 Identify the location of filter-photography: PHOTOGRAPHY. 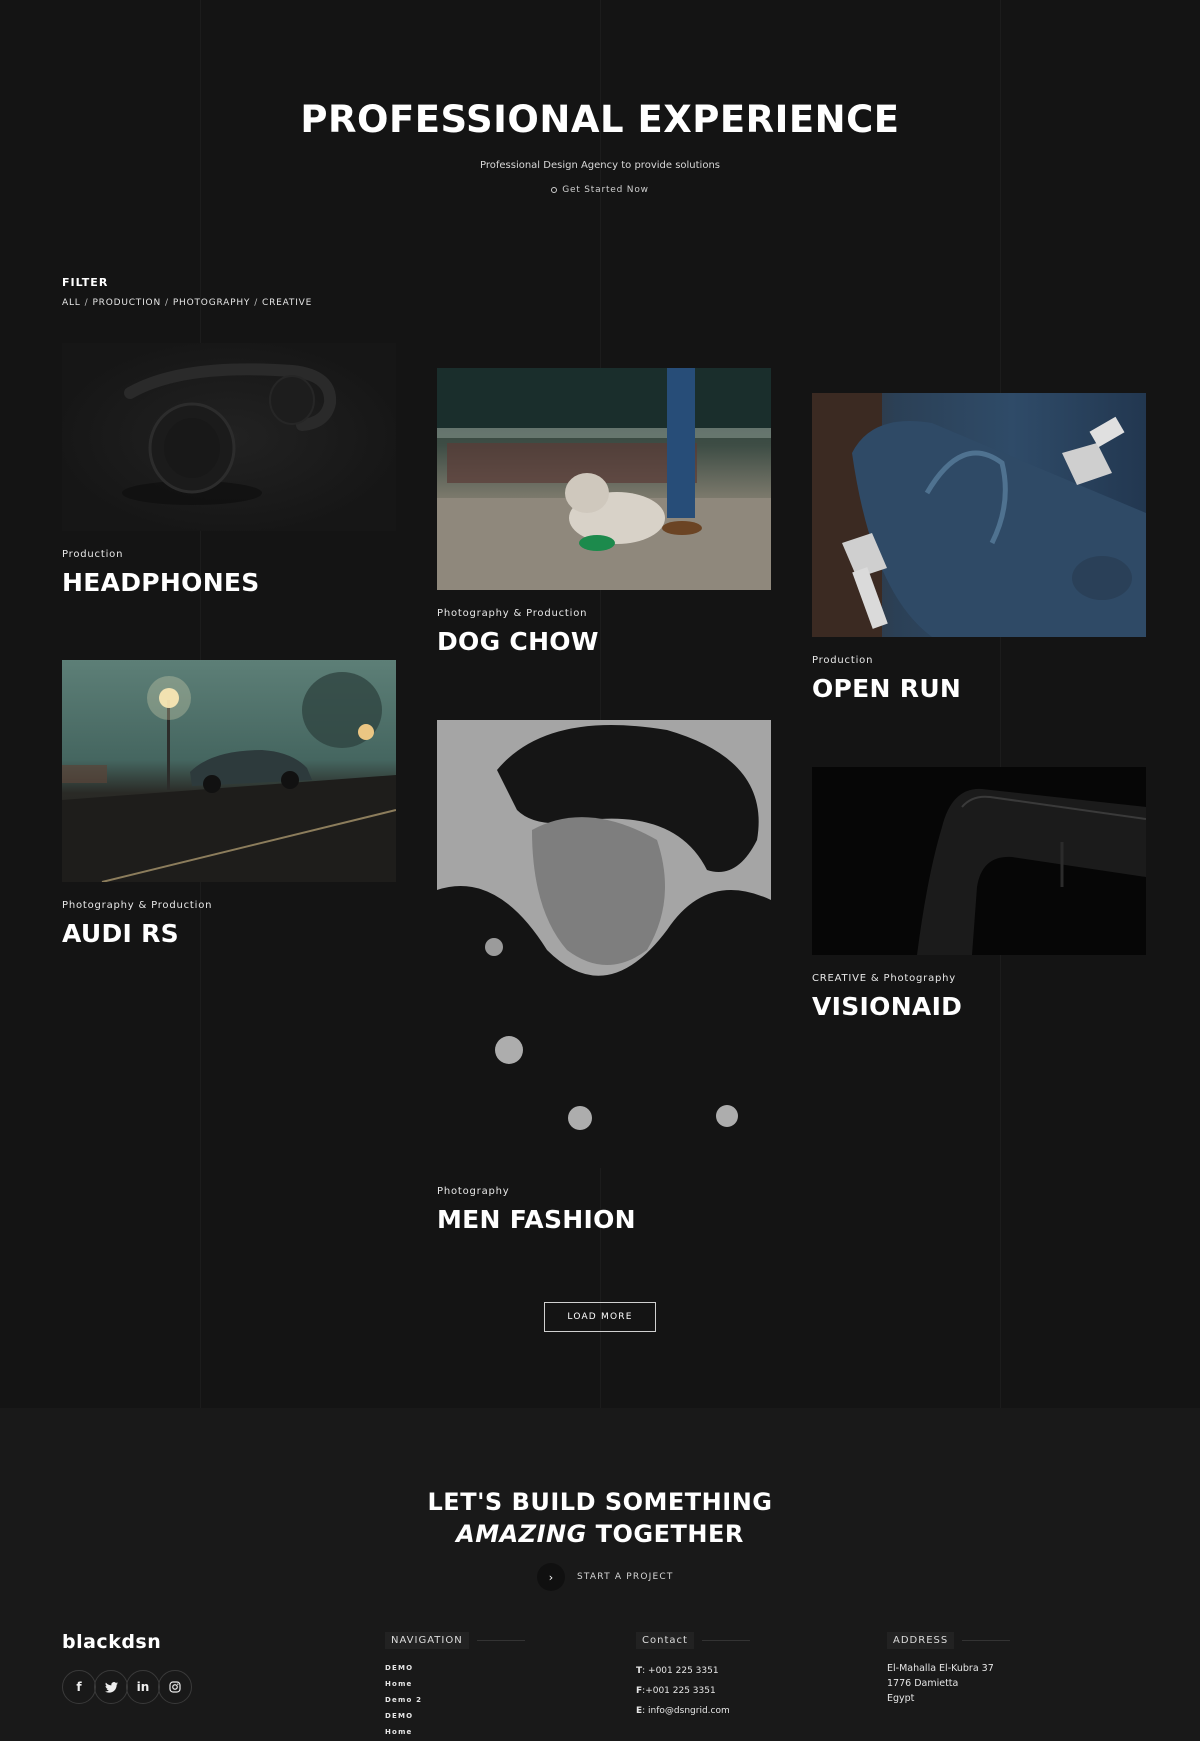
(211, 303).